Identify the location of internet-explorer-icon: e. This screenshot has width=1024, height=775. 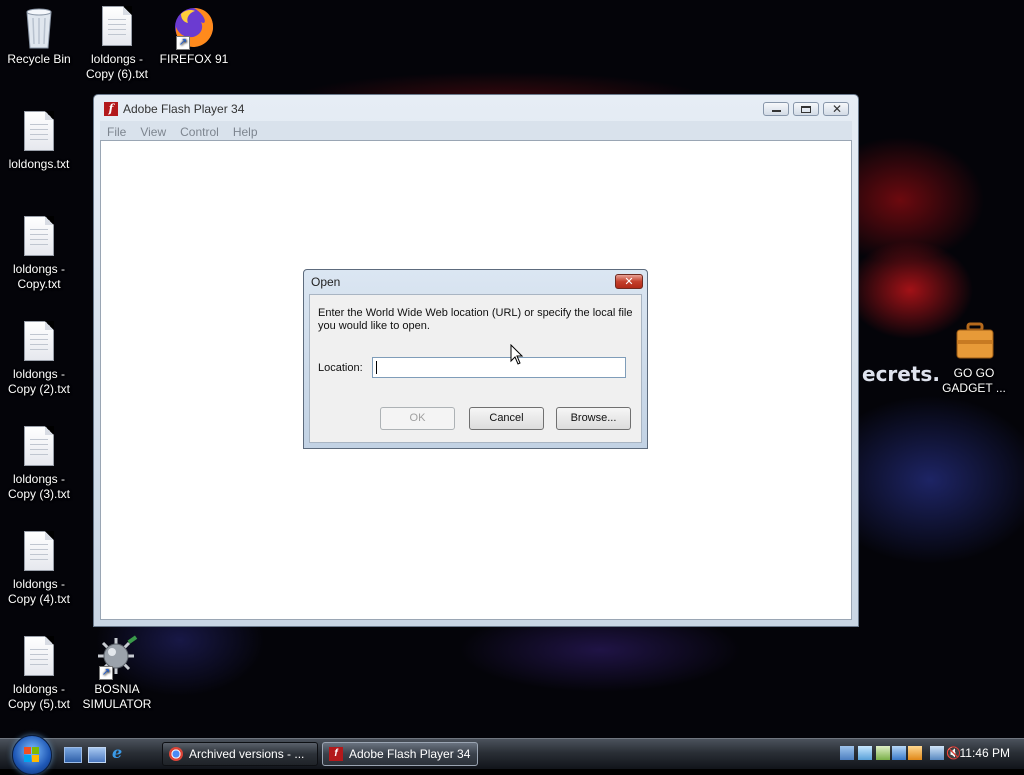
(120, 753).